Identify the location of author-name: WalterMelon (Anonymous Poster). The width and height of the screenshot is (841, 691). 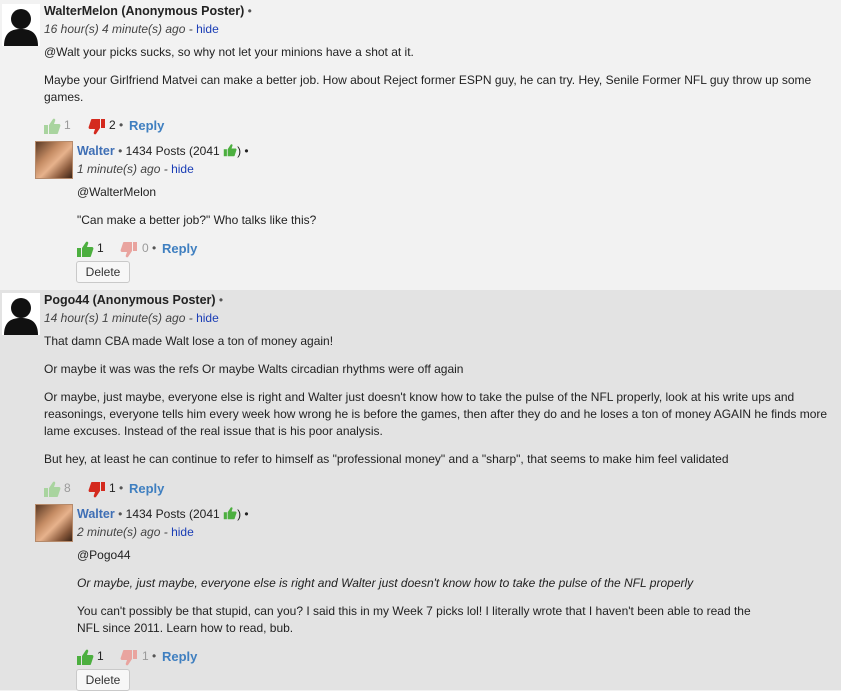
(144, 11).